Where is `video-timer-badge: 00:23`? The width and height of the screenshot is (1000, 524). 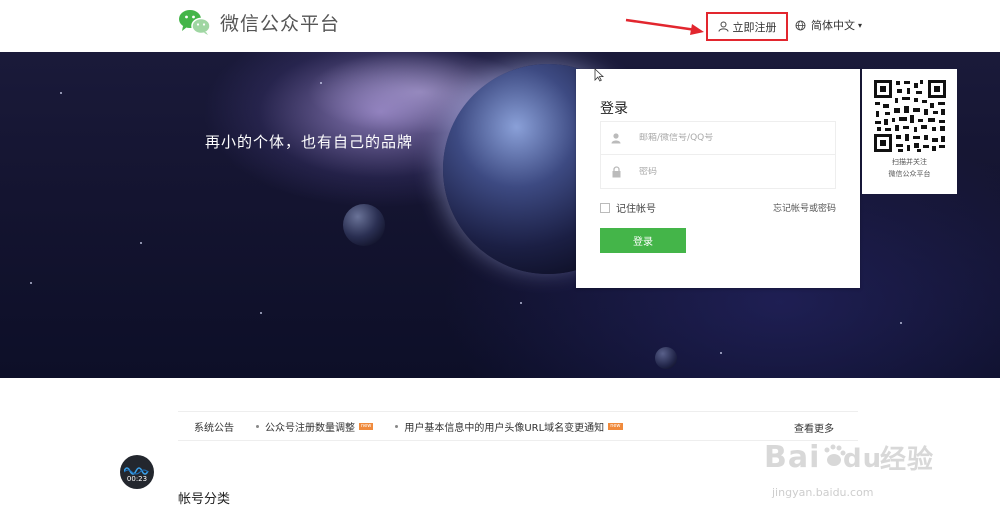
video-timer-badge: 00:23 is located at coordinates (137, 472).